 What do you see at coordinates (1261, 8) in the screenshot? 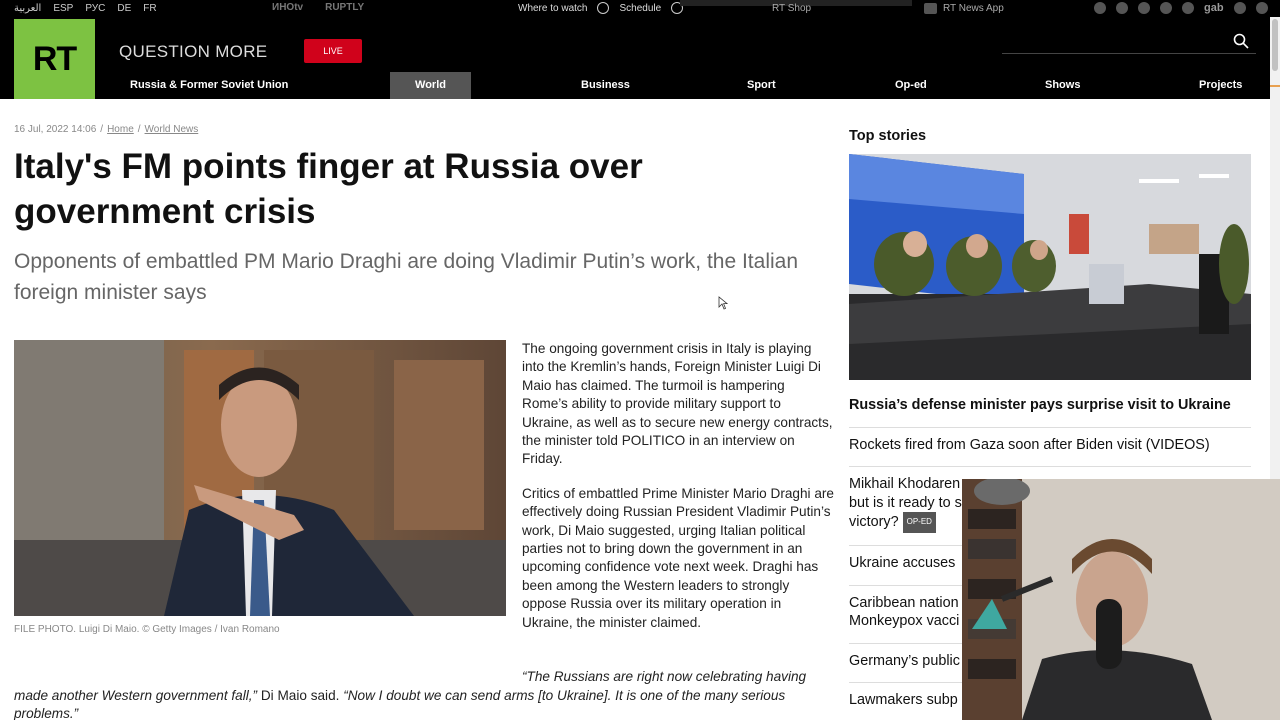
I see `close-icon` at bounding box center [1261, 8].